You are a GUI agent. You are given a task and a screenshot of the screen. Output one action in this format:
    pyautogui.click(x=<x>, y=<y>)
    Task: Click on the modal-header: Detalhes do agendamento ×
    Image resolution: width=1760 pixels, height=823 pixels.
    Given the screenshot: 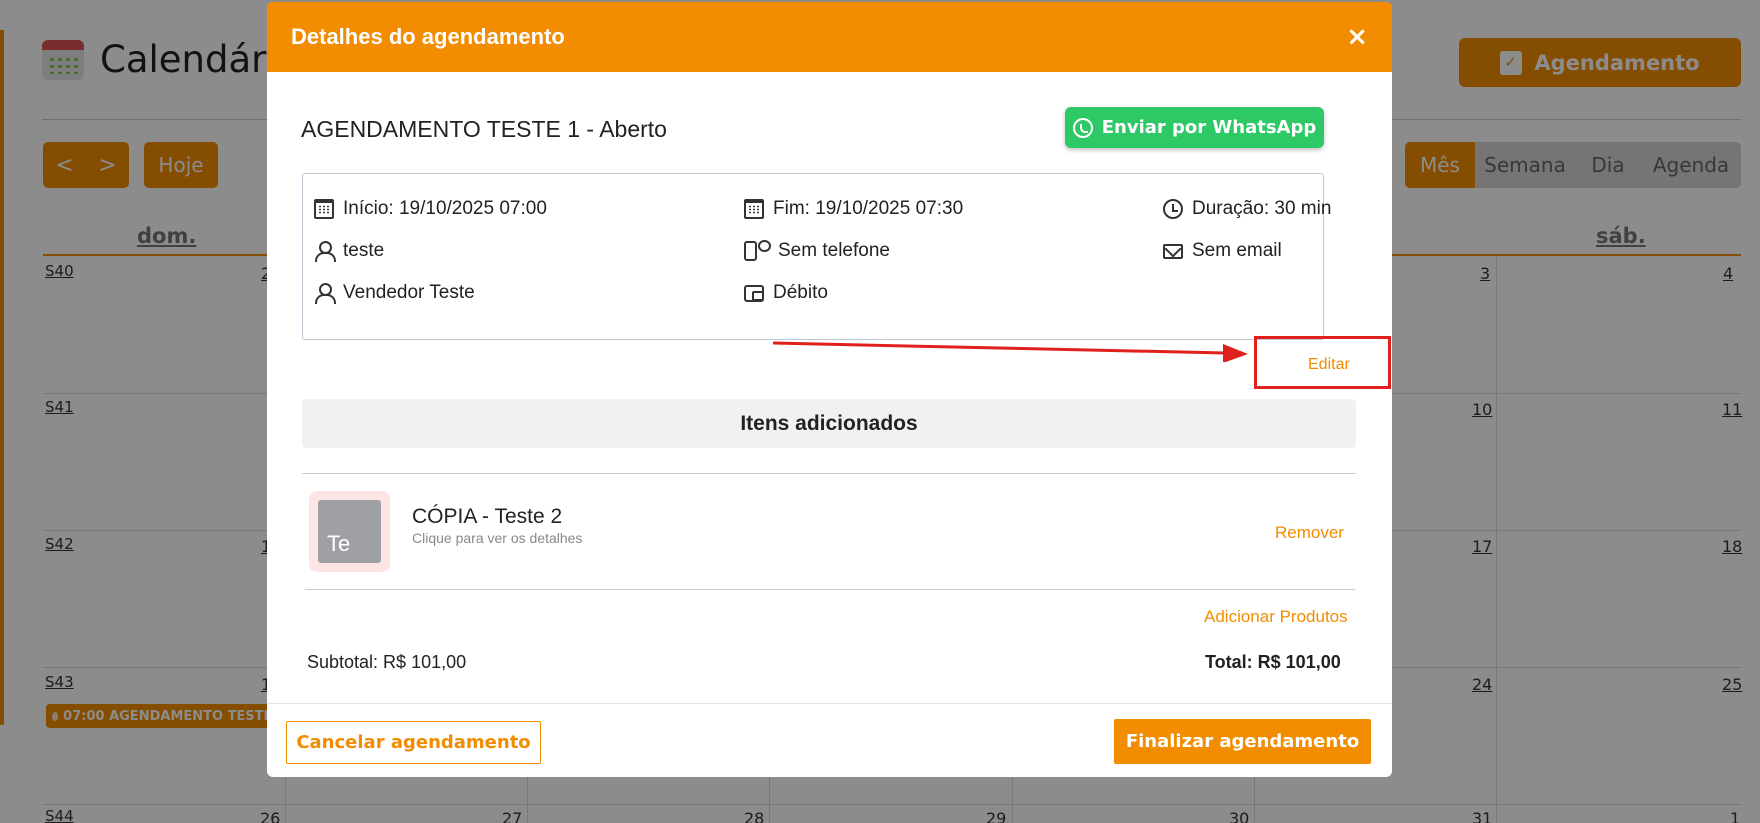 What is the action you would take?
    pyautogui.click(x=829, y=37)
    